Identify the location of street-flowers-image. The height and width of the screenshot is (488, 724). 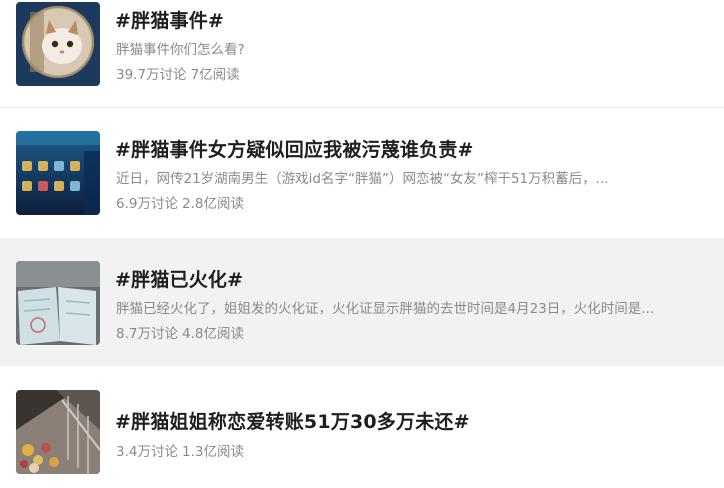
(58, 432).